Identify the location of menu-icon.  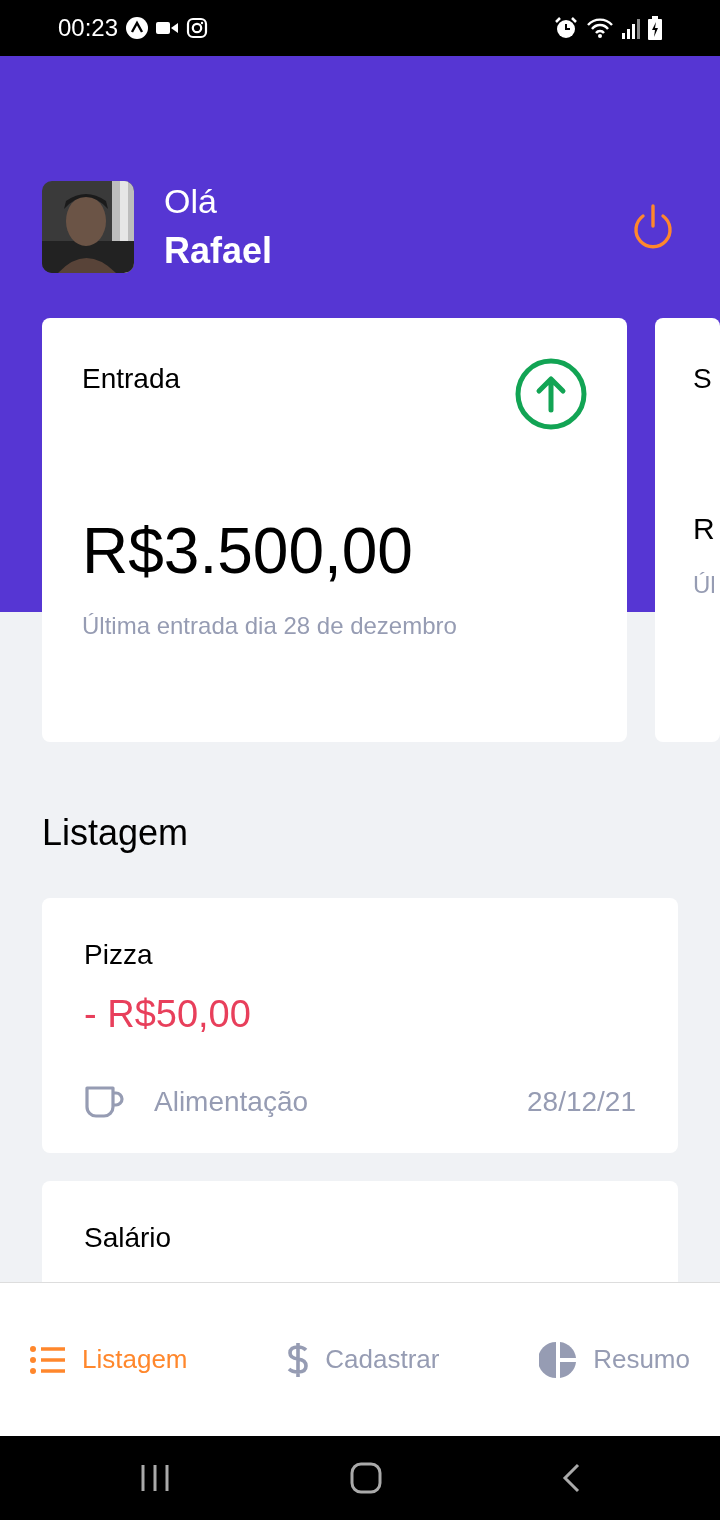
(48, 1359).